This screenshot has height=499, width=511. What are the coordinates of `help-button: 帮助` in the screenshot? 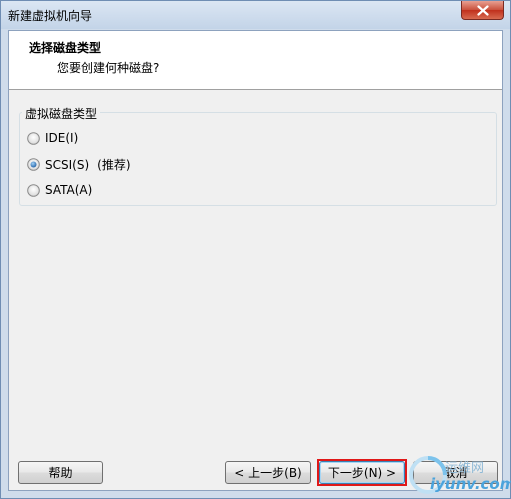 It's located at (60, 472).